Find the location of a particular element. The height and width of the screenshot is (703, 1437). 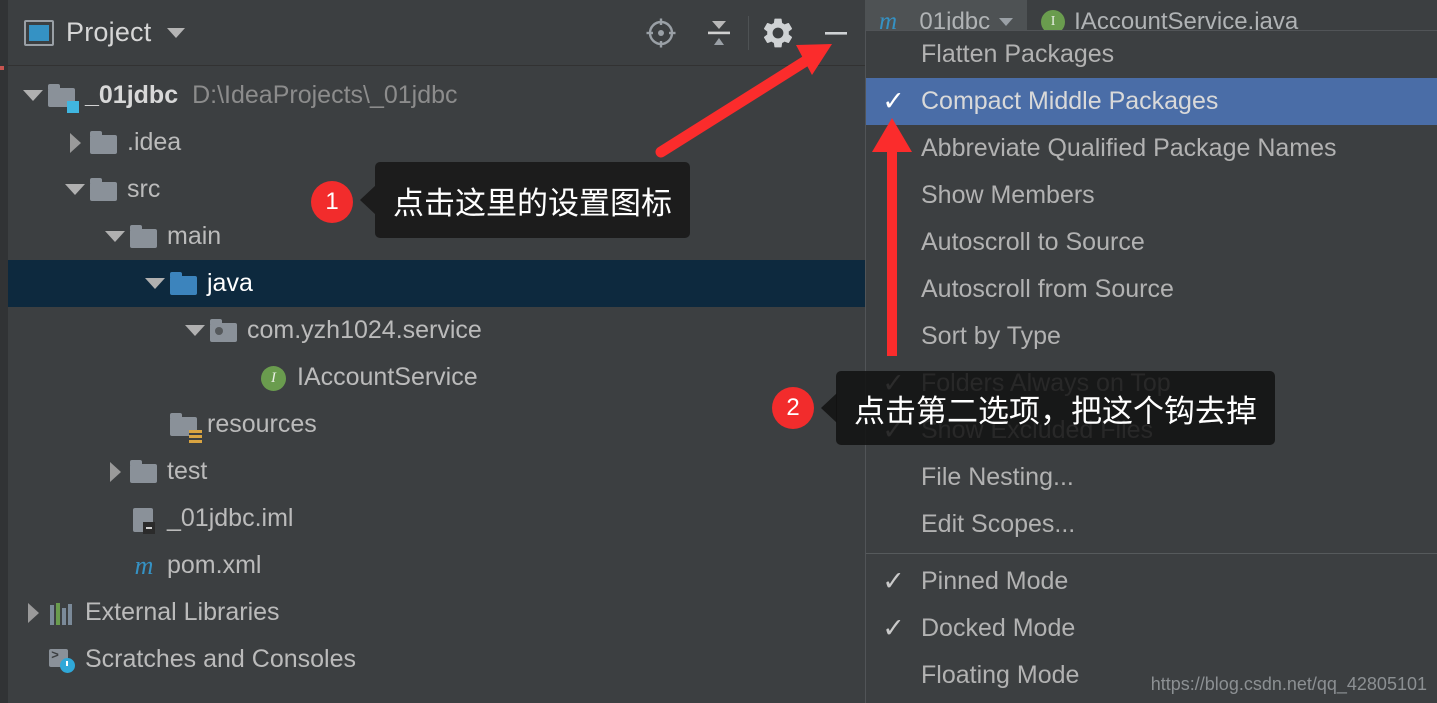

collapse-all-icon is located at coordinates (719, 32).